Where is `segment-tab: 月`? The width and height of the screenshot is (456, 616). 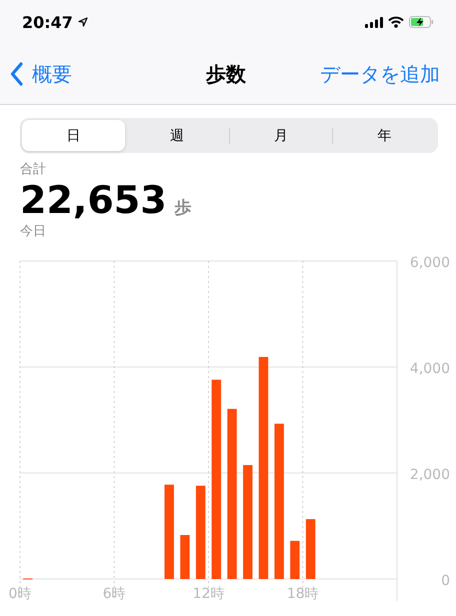
segment-tab: 月 is located at coordinates (281, 135).